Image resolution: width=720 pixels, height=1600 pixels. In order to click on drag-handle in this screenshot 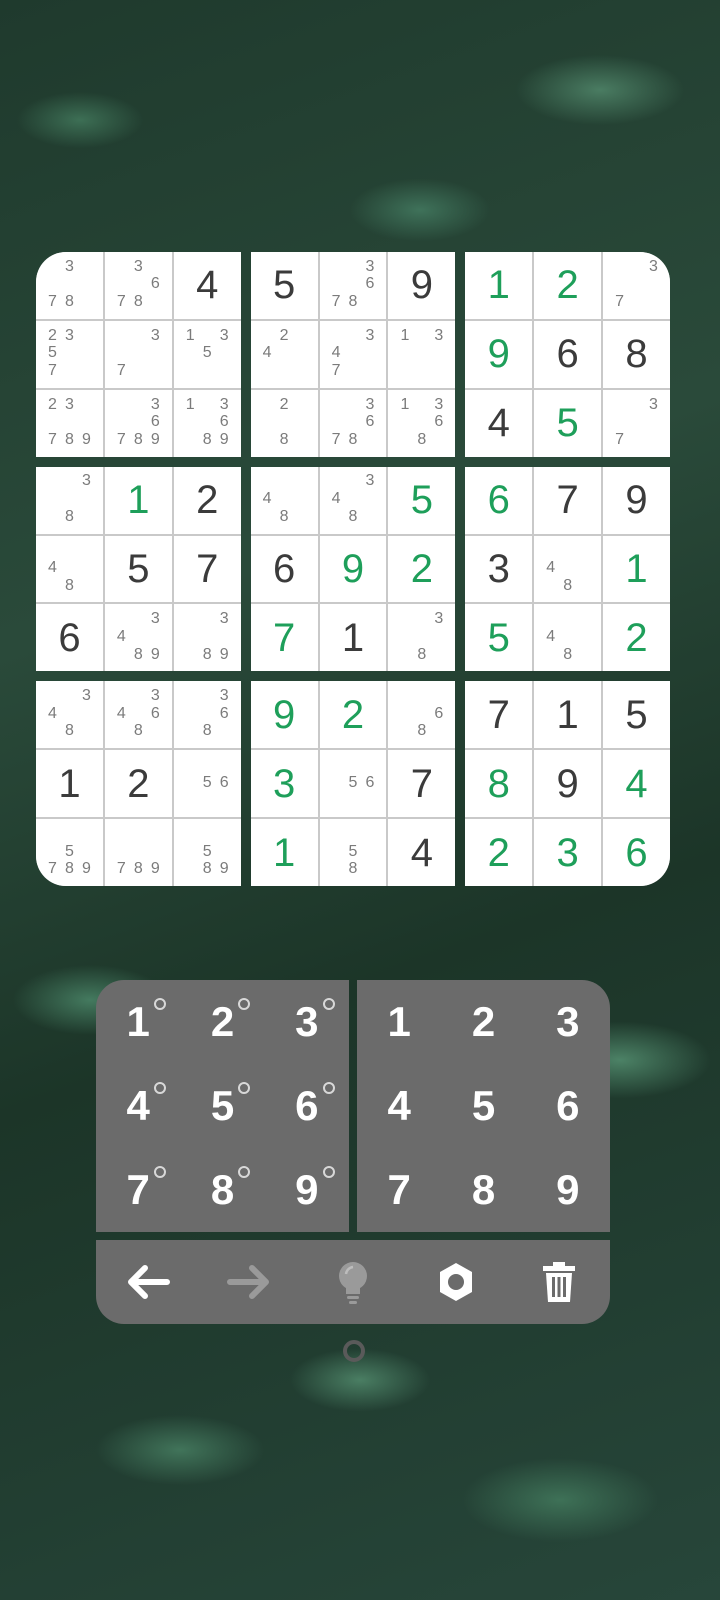, I will do `click(354, 1351)`.